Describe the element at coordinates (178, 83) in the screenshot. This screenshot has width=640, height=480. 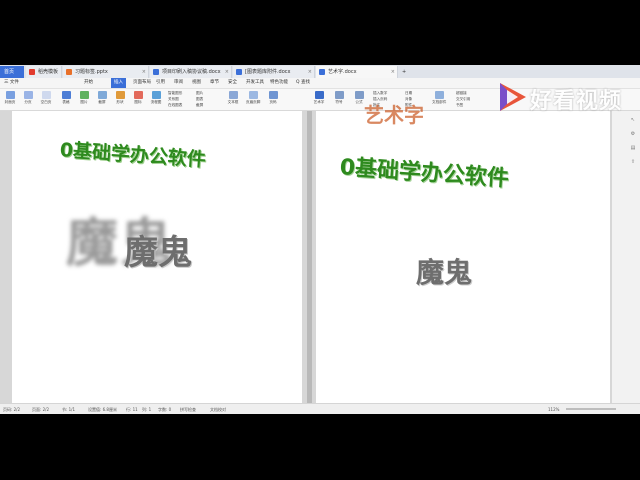
I see `menu-review: 审阅` at that location.